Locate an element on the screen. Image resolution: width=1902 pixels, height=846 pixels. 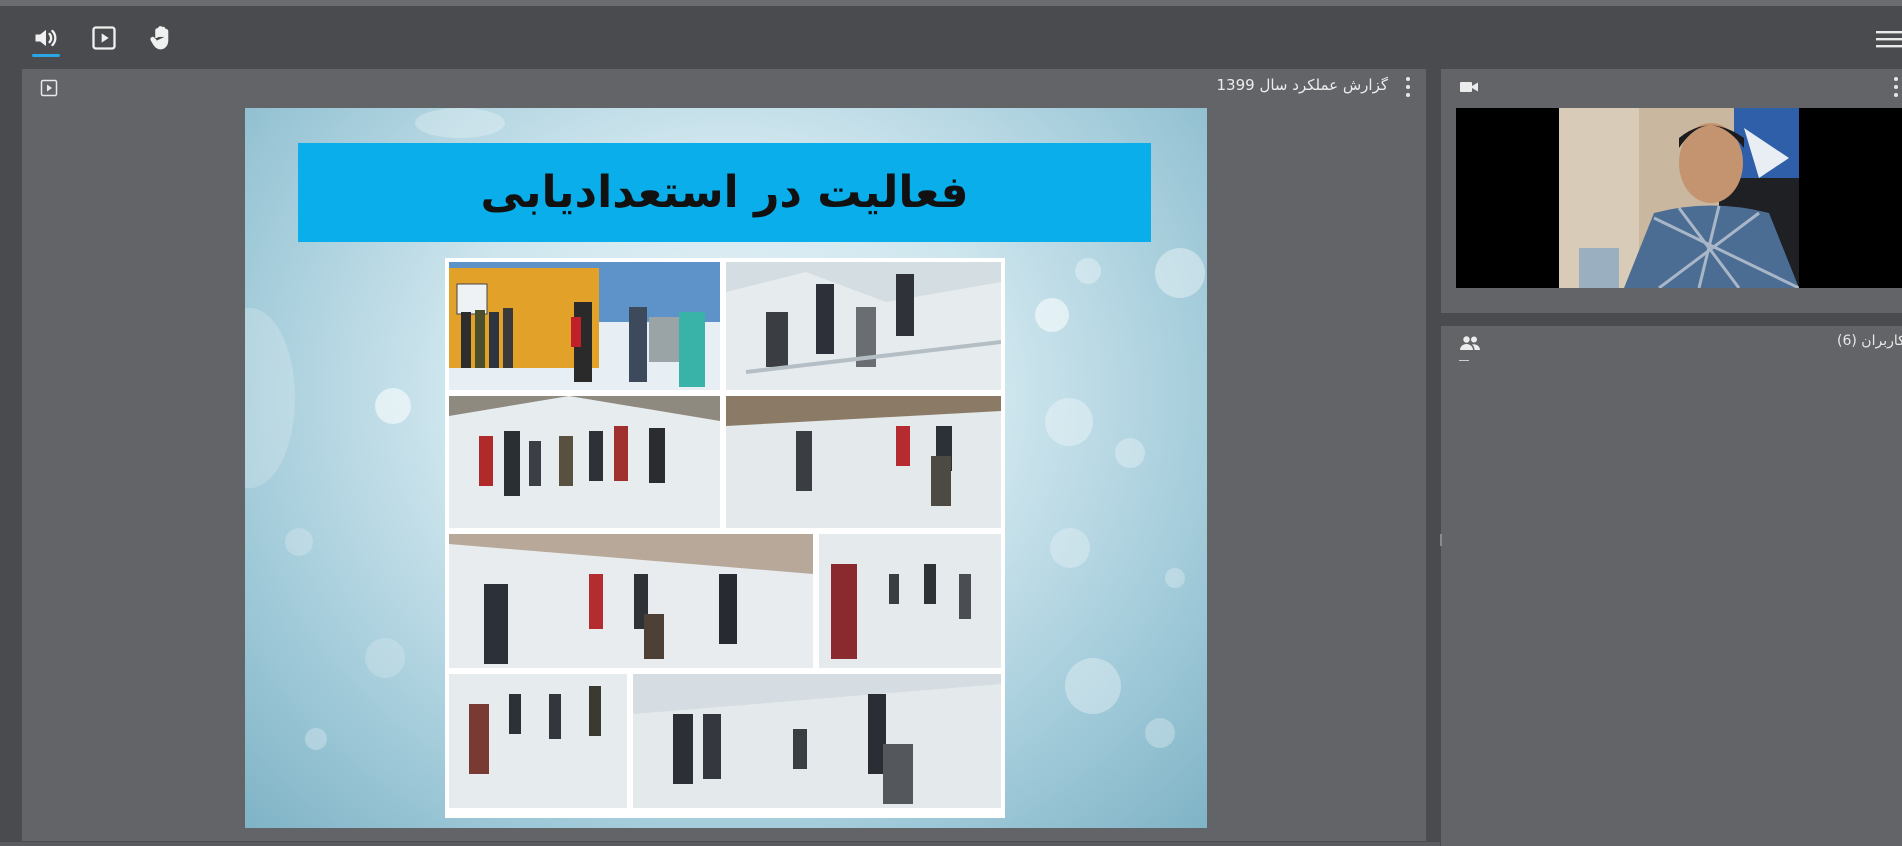
hand-raise-icon is located at coordinates (159, 38).